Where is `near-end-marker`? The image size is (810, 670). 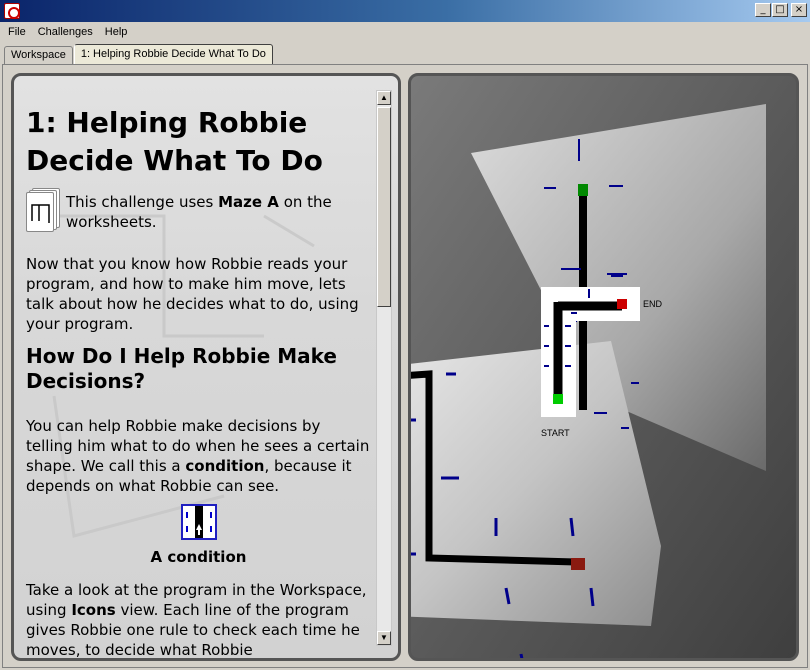
near-end-marker is located at coordinates (578, 564).